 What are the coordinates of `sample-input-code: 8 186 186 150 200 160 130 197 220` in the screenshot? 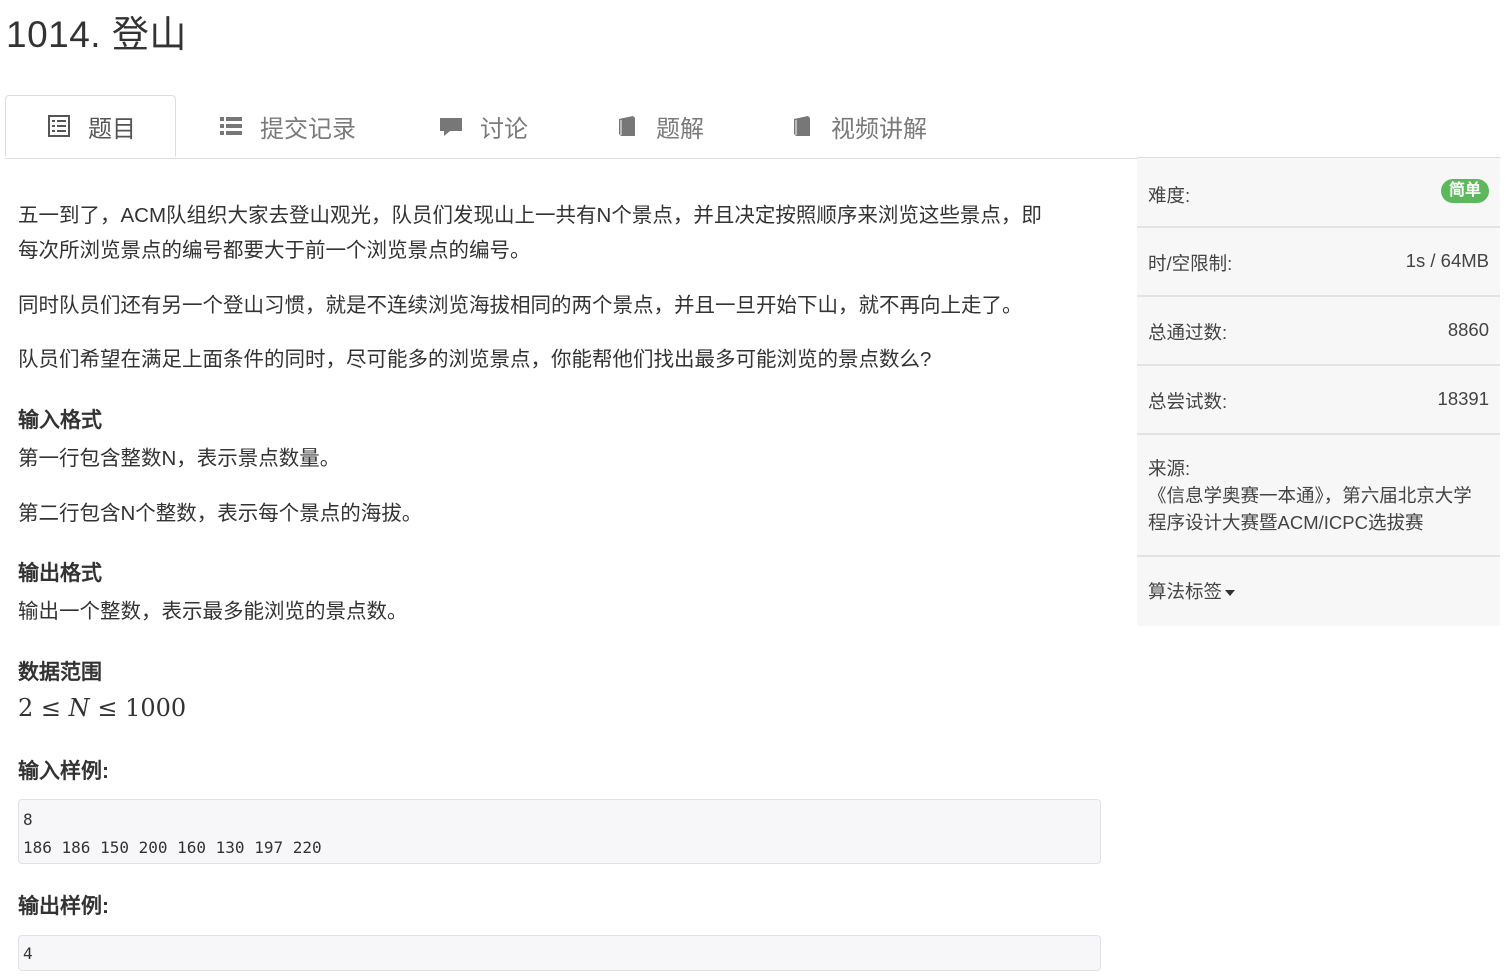 It's located at (559, 831).